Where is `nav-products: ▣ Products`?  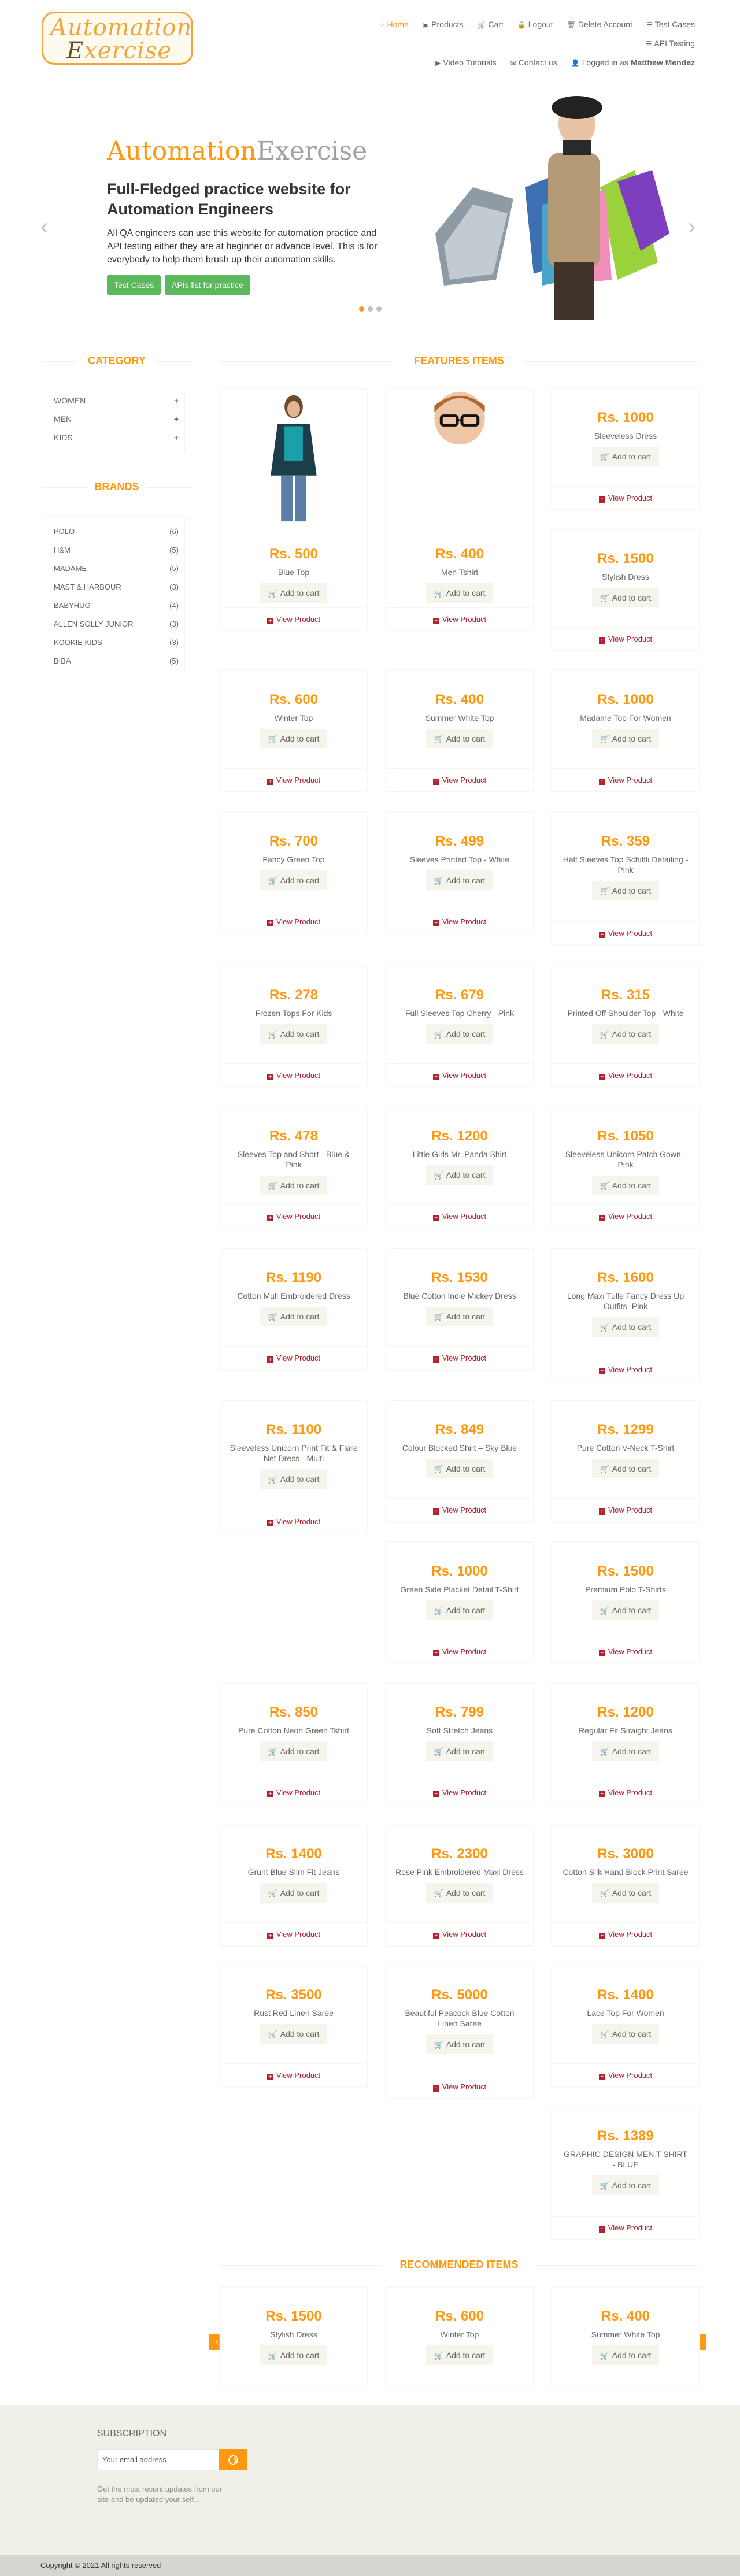 nav-products: ▣ Products is located at coordinates (444, 24).